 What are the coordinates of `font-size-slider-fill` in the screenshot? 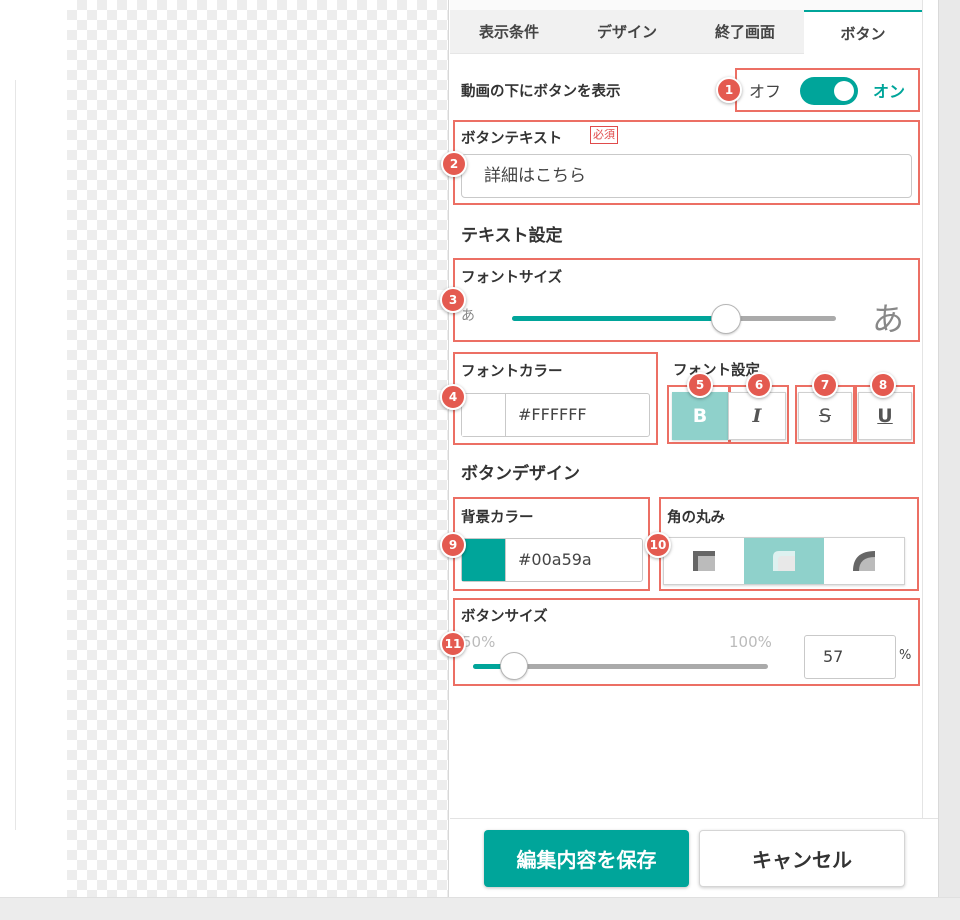 It's located at (619, 318).